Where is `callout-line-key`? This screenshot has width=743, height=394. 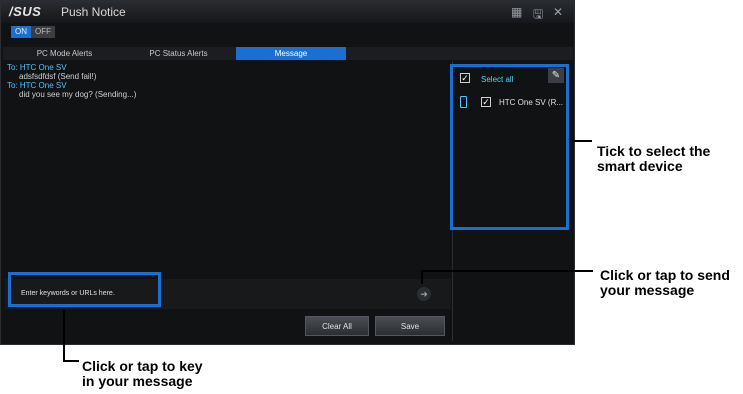 callout-line-key is located at coordinates (64, 336).